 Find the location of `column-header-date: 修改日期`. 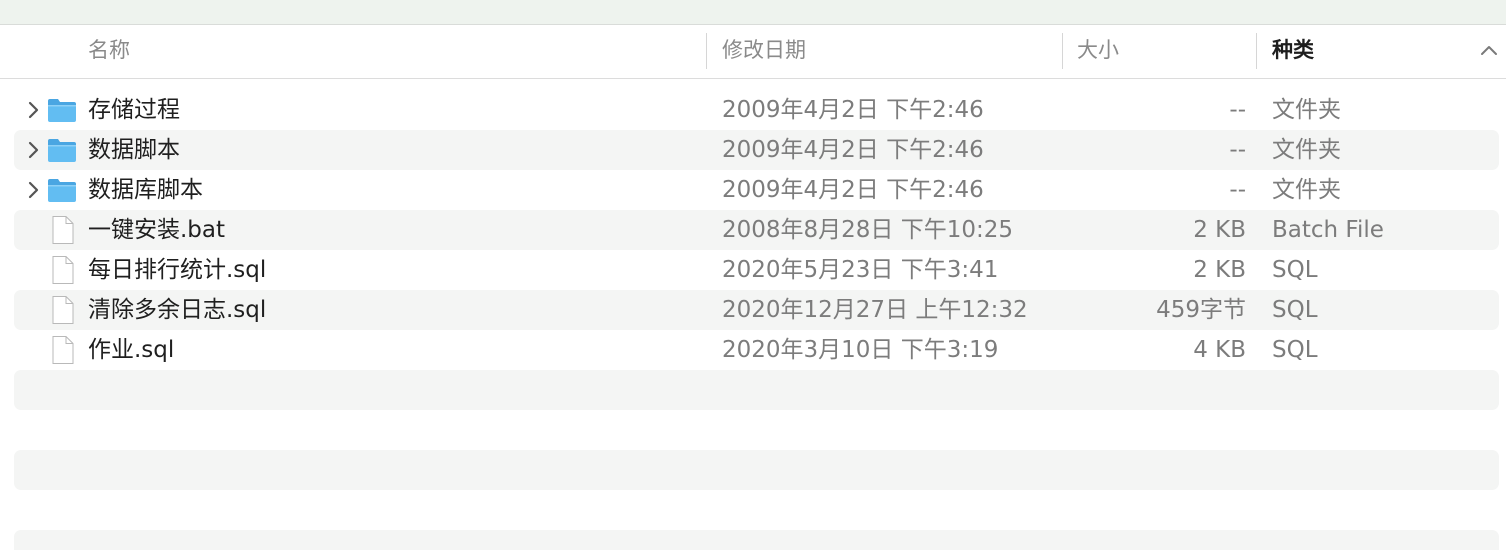

column-header-date: 修改日期 is located at coordinates (764, 51).